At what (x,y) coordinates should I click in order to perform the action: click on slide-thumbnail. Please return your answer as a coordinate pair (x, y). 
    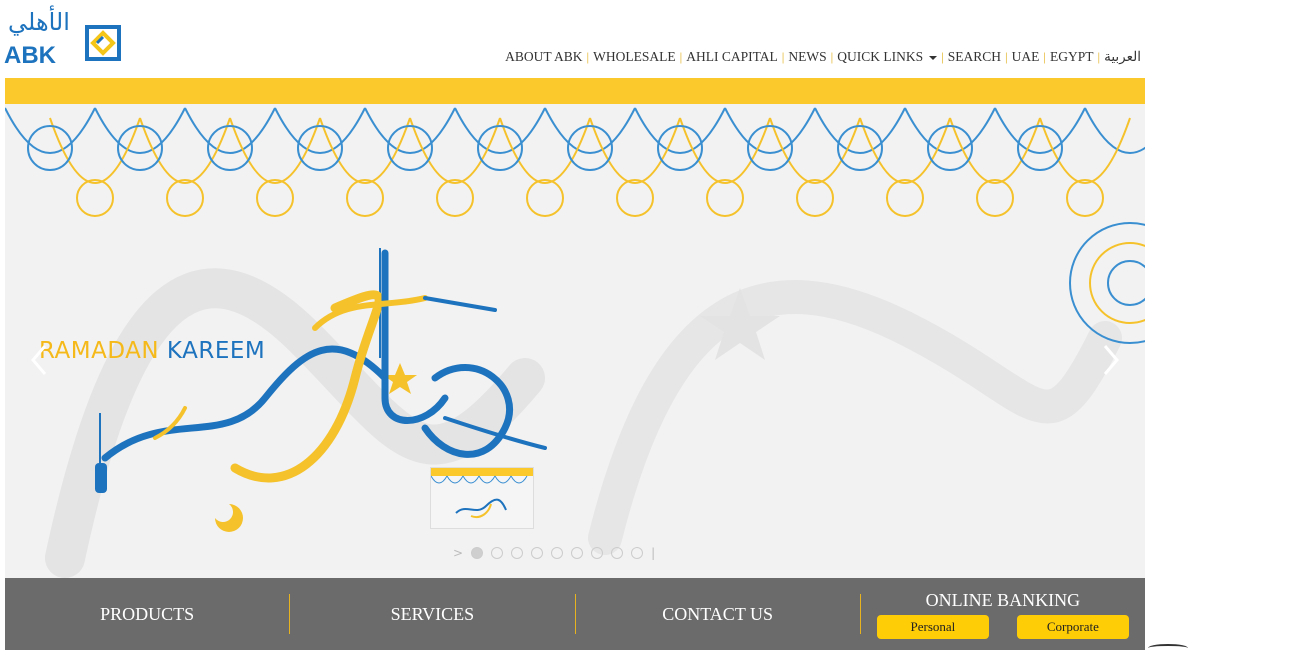
    Looking at the image, I should click on (482, 498).